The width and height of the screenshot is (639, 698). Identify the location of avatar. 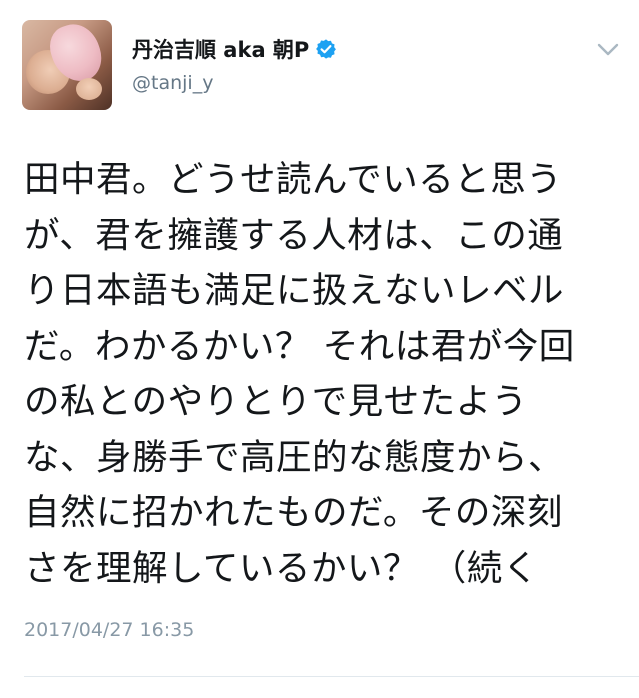
(67, 65).